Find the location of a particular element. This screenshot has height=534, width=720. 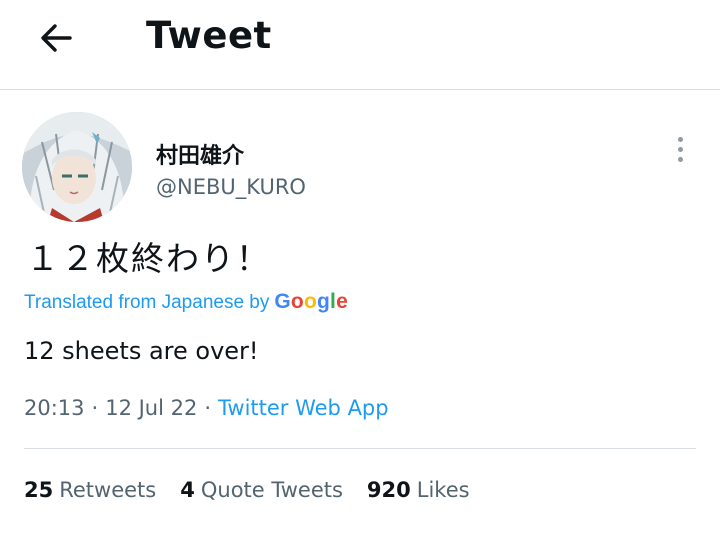

google-logo-letter: e is located at coordinates (342, 301).